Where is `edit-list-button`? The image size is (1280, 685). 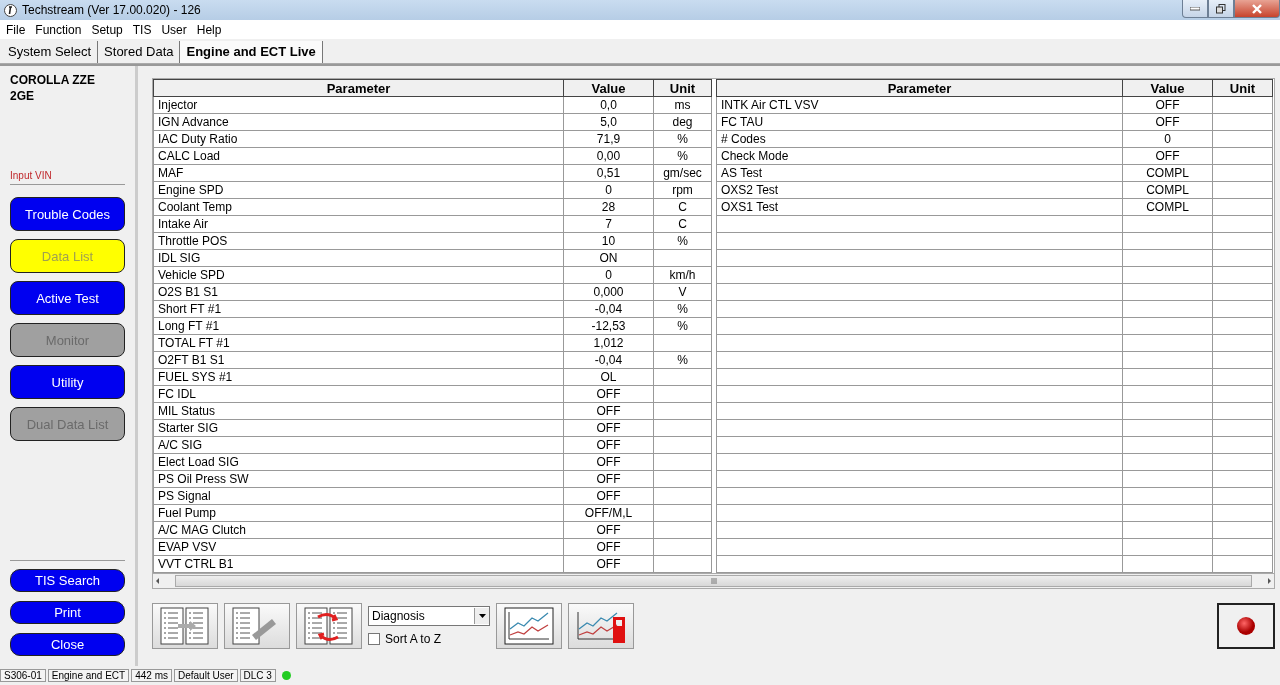 edit-list-button is located at coordinates (257, 626).